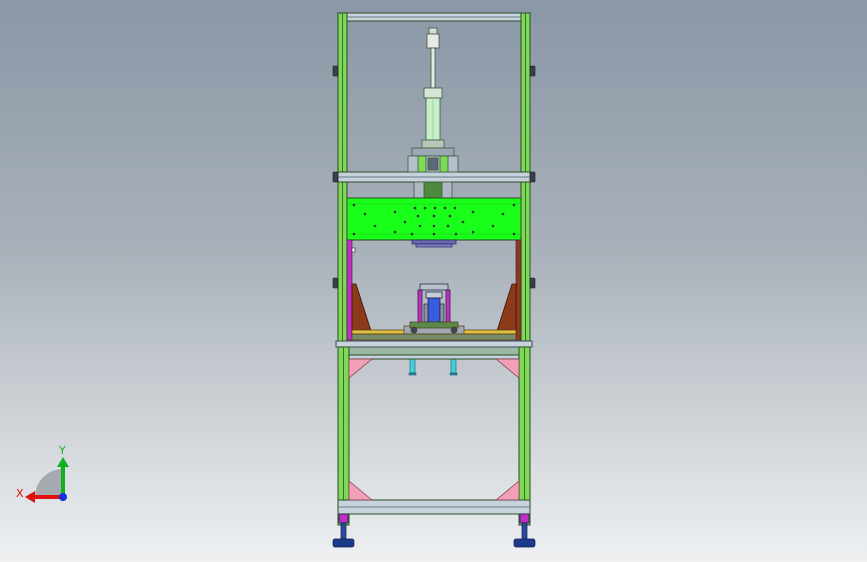 This screenshot has height=562, width=867. Describe the element at coordinates (433, 68) in the screenshot. I see `cylinder-rod` at that location.